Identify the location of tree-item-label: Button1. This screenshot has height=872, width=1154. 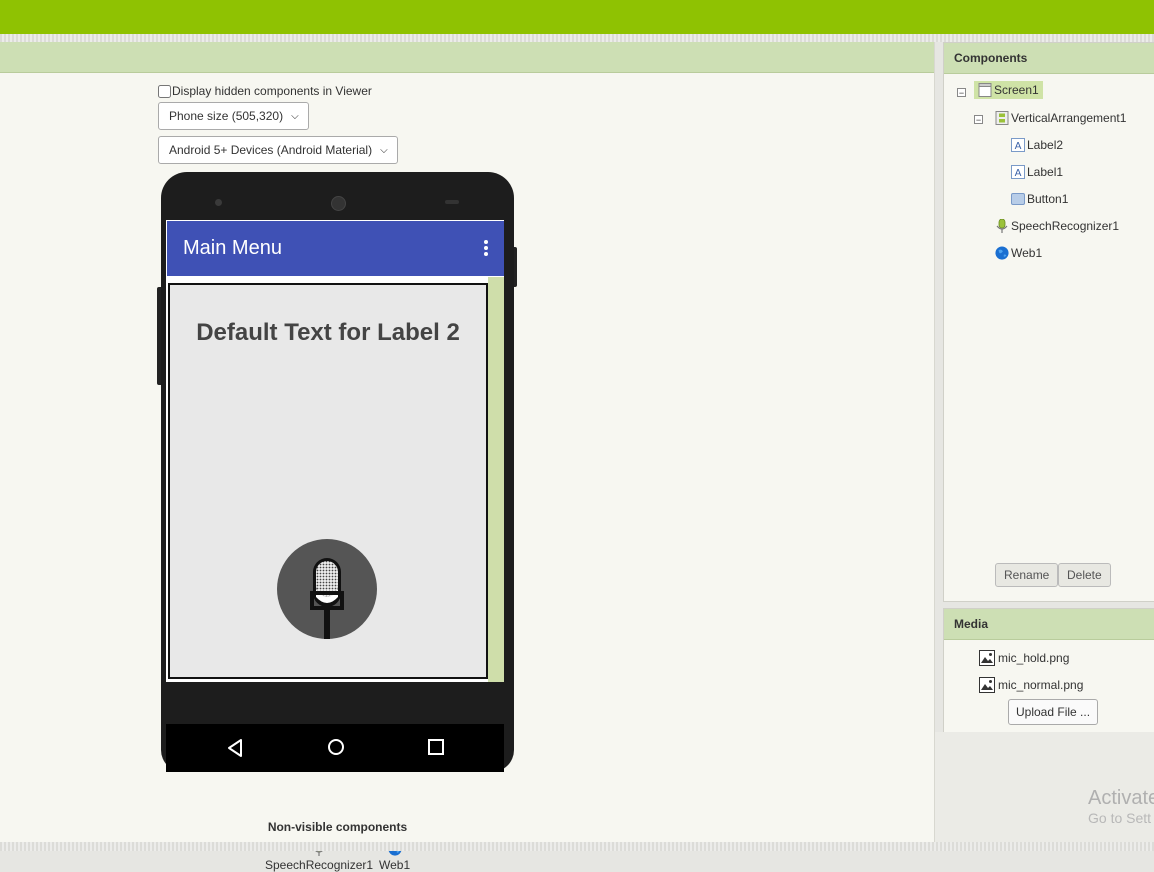
(1048, 199).